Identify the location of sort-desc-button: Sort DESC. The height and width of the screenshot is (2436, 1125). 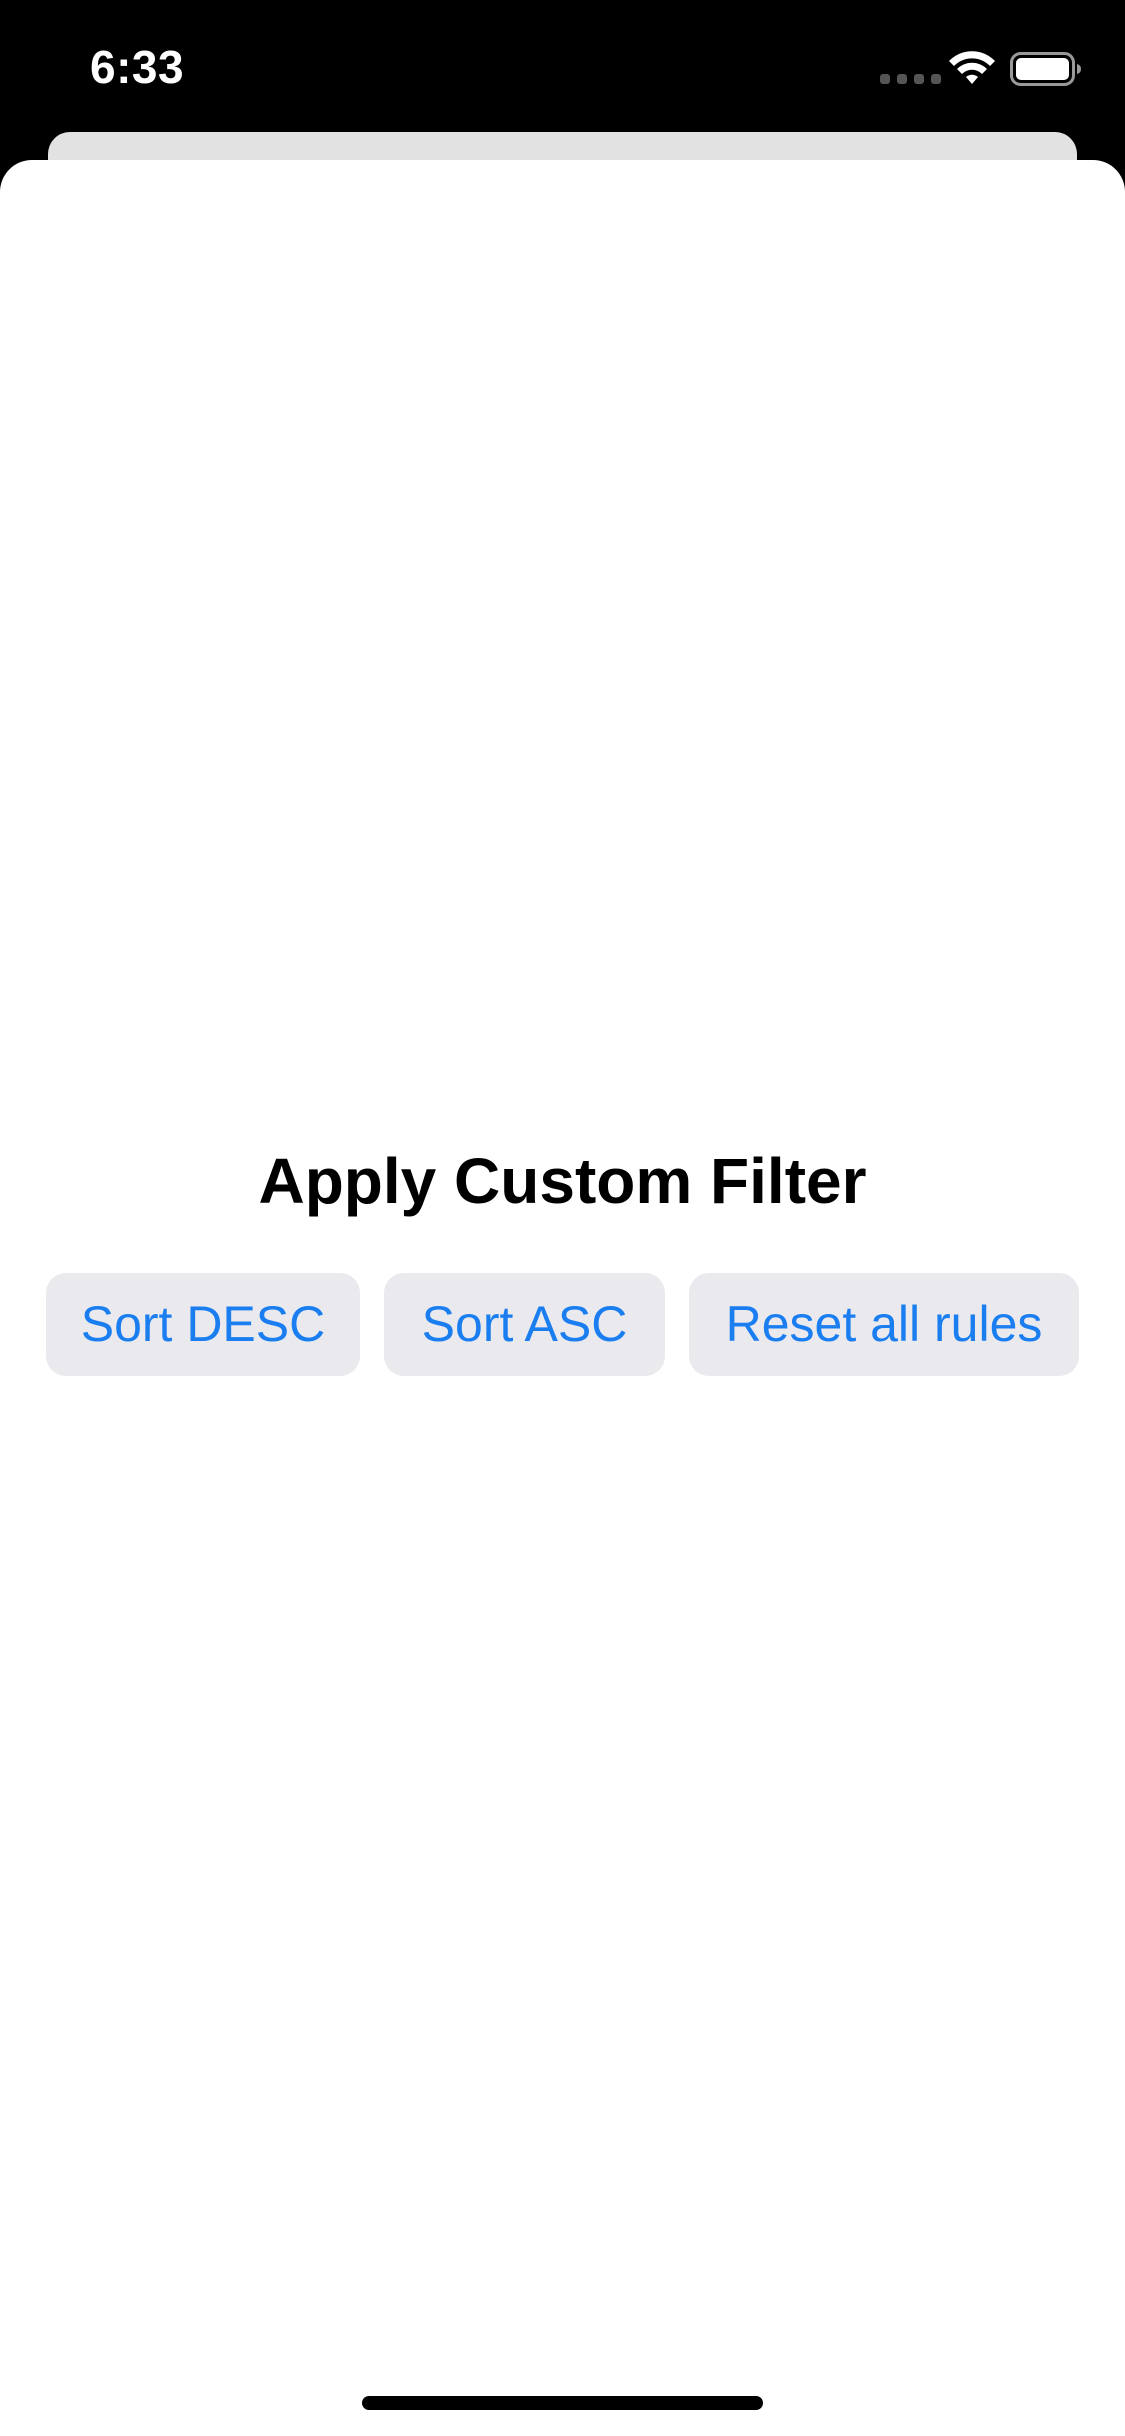
(203, 1324).